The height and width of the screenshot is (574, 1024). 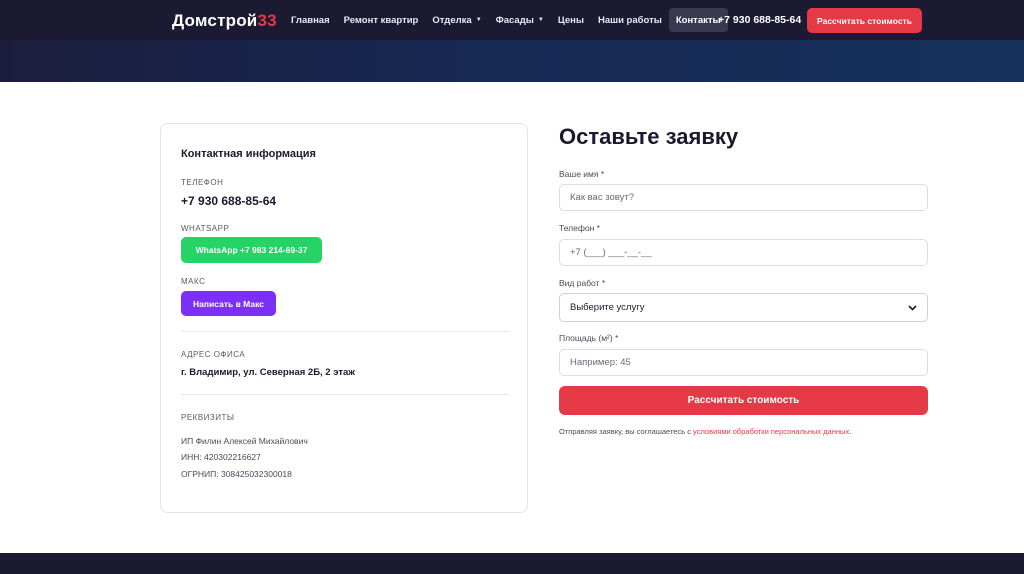 What do you see at coordinates (228, 303) in the screenshot?
I see `max-message-button: Написать в Макс` at bounding box center [228, 303].